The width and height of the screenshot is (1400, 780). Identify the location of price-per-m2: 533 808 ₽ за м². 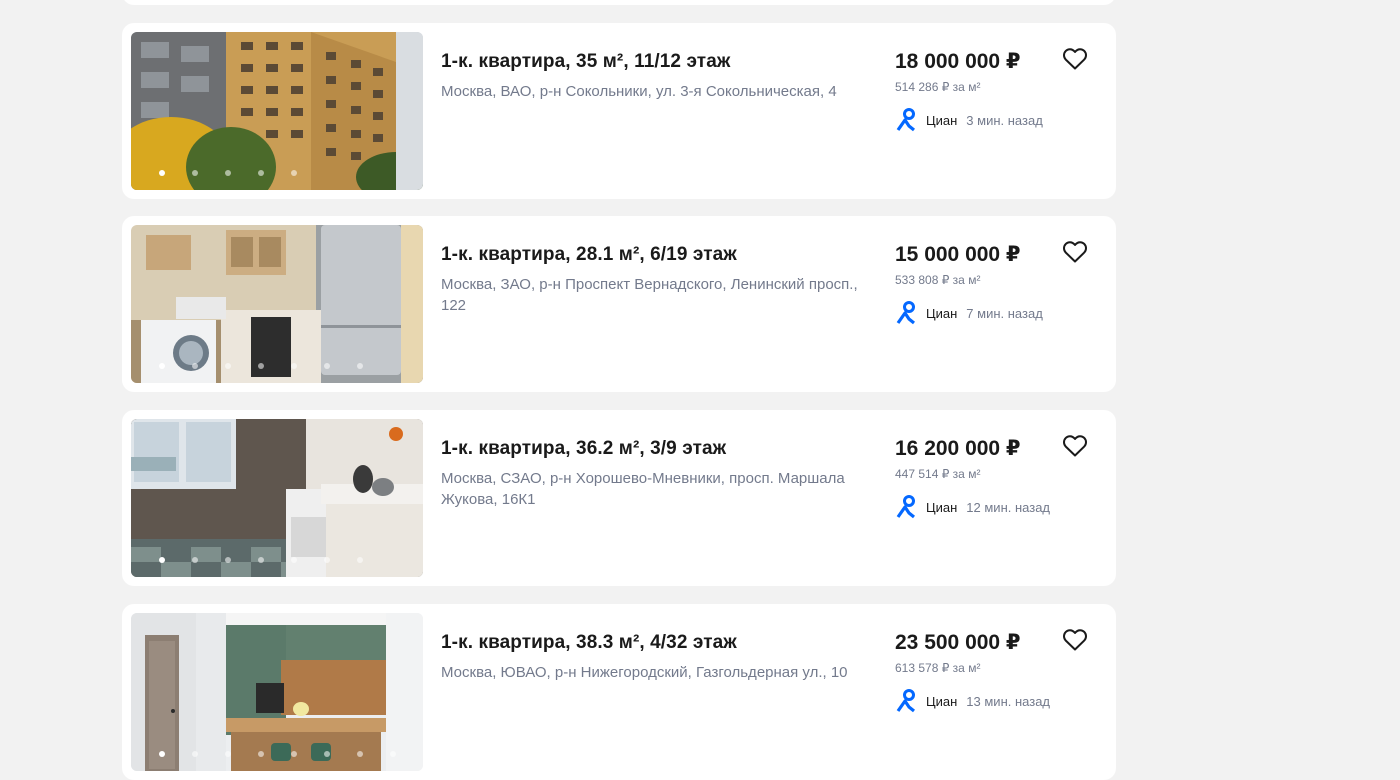
(938, 280).